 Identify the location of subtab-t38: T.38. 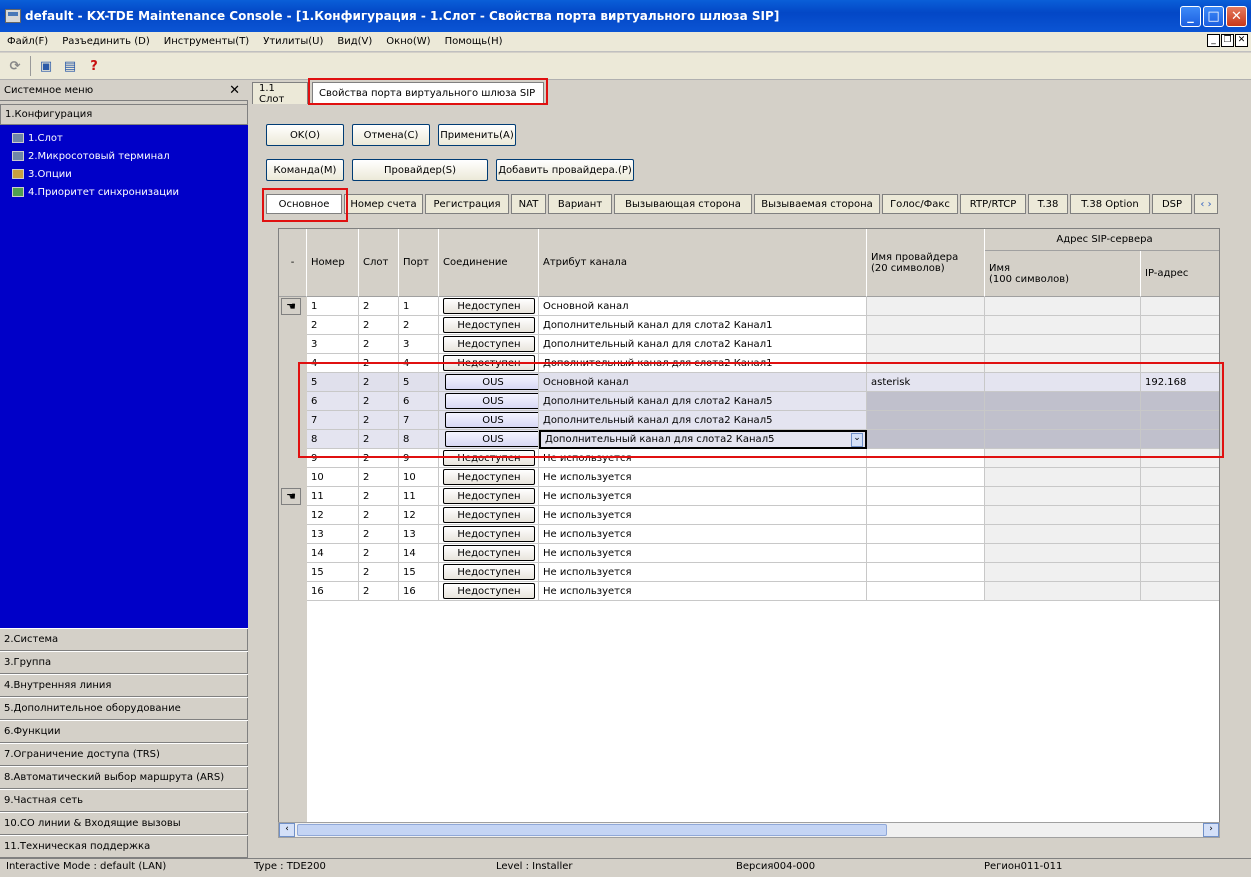
(1048, 204).